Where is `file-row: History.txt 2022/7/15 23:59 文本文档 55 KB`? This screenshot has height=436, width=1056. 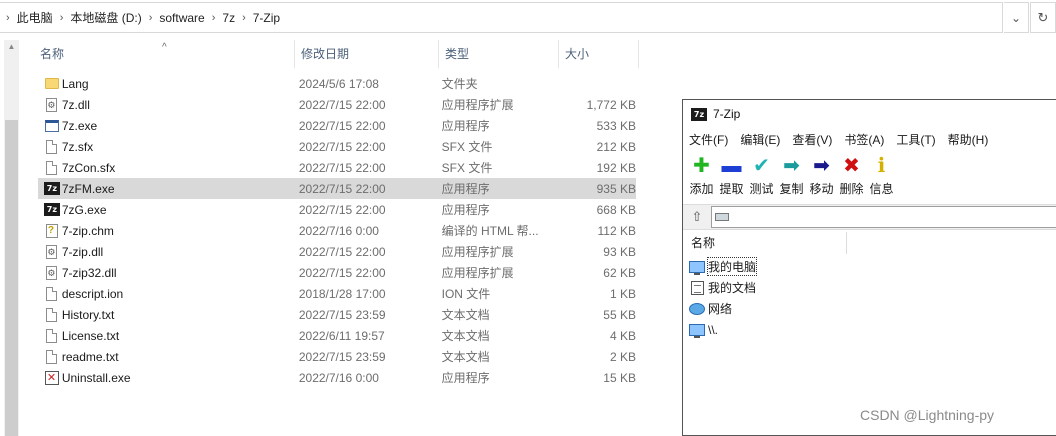
file-row: History.txt 2022/7/15 23:59 文本文档 55 KB is located at coordinates (337, 314).